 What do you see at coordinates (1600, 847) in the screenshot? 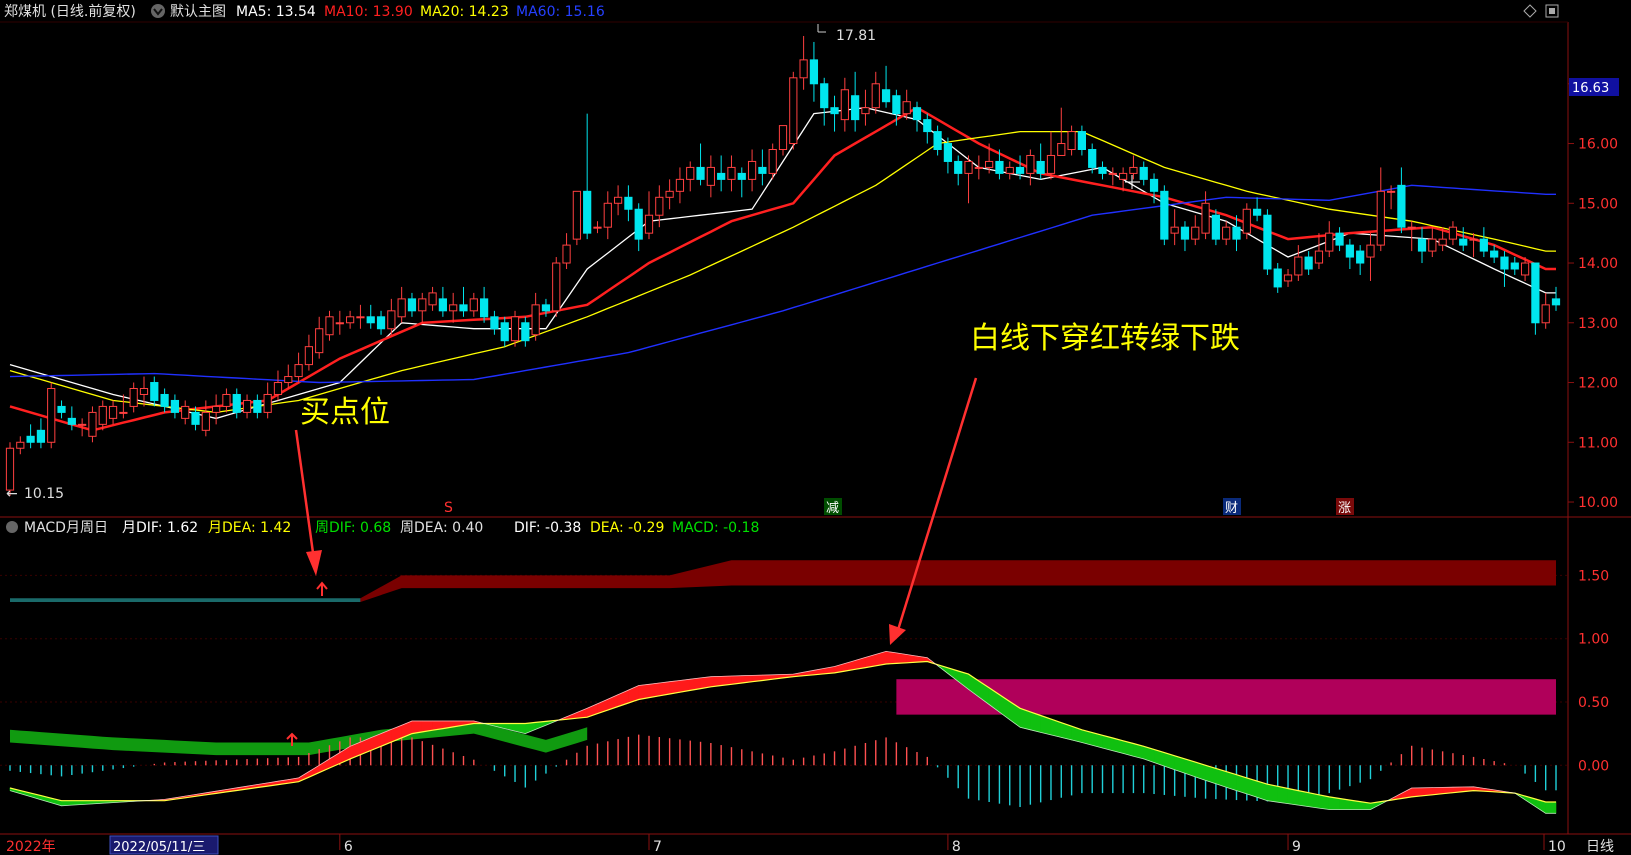
I see `period-label: 日线` at bounding box center [1600, 847].